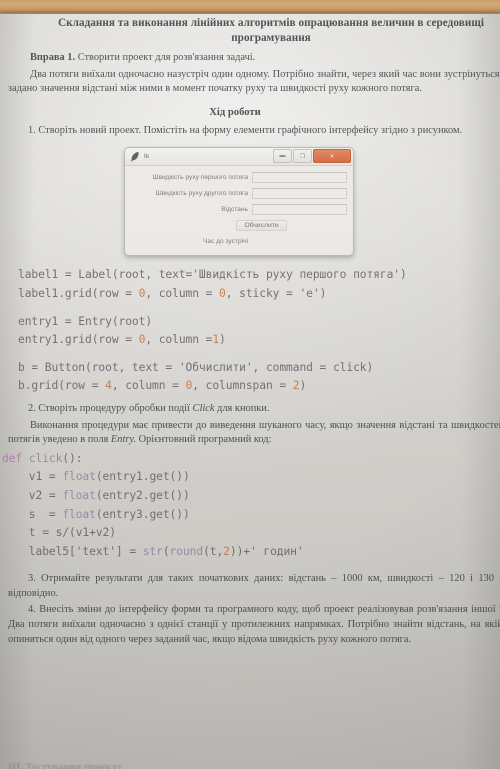  Describe the element at coordinates (135, 156) in the screenshot. I see `feather-icon` at that location.